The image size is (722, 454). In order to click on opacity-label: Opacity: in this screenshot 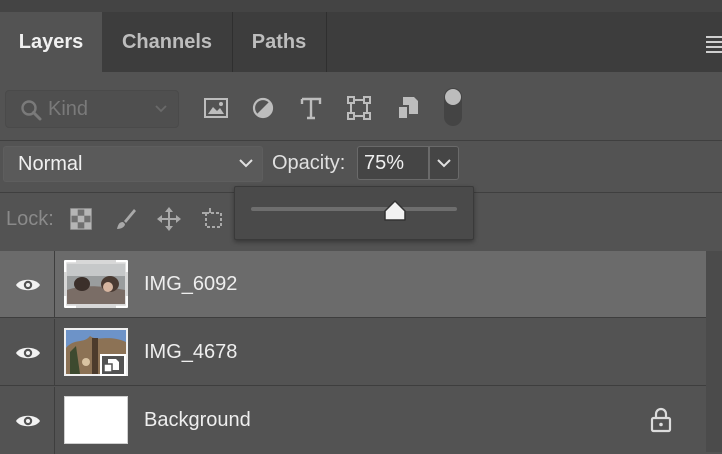, I will do `click(309, 163)`.